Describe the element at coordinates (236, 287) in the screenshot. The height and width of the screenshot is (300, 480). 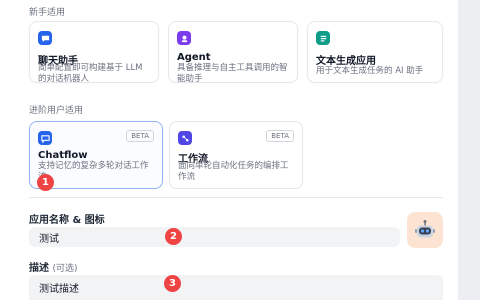
I see `description-textarea: 测试描述` at that location.